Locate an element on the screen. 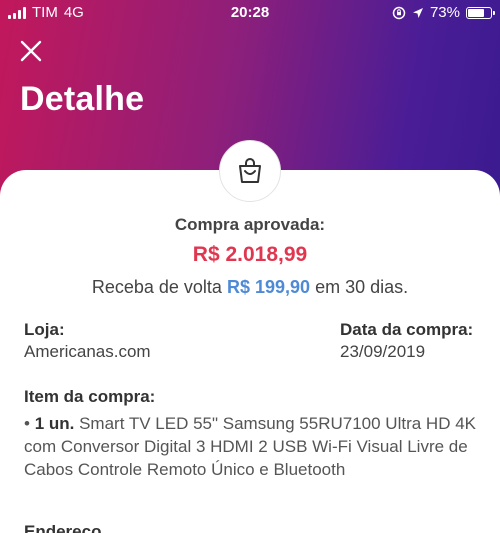 This screenshot has width=500, height=533. cashback-line: Receba de volta R$ 199,90 em 30 dias. is located at coordinates (250, 287).